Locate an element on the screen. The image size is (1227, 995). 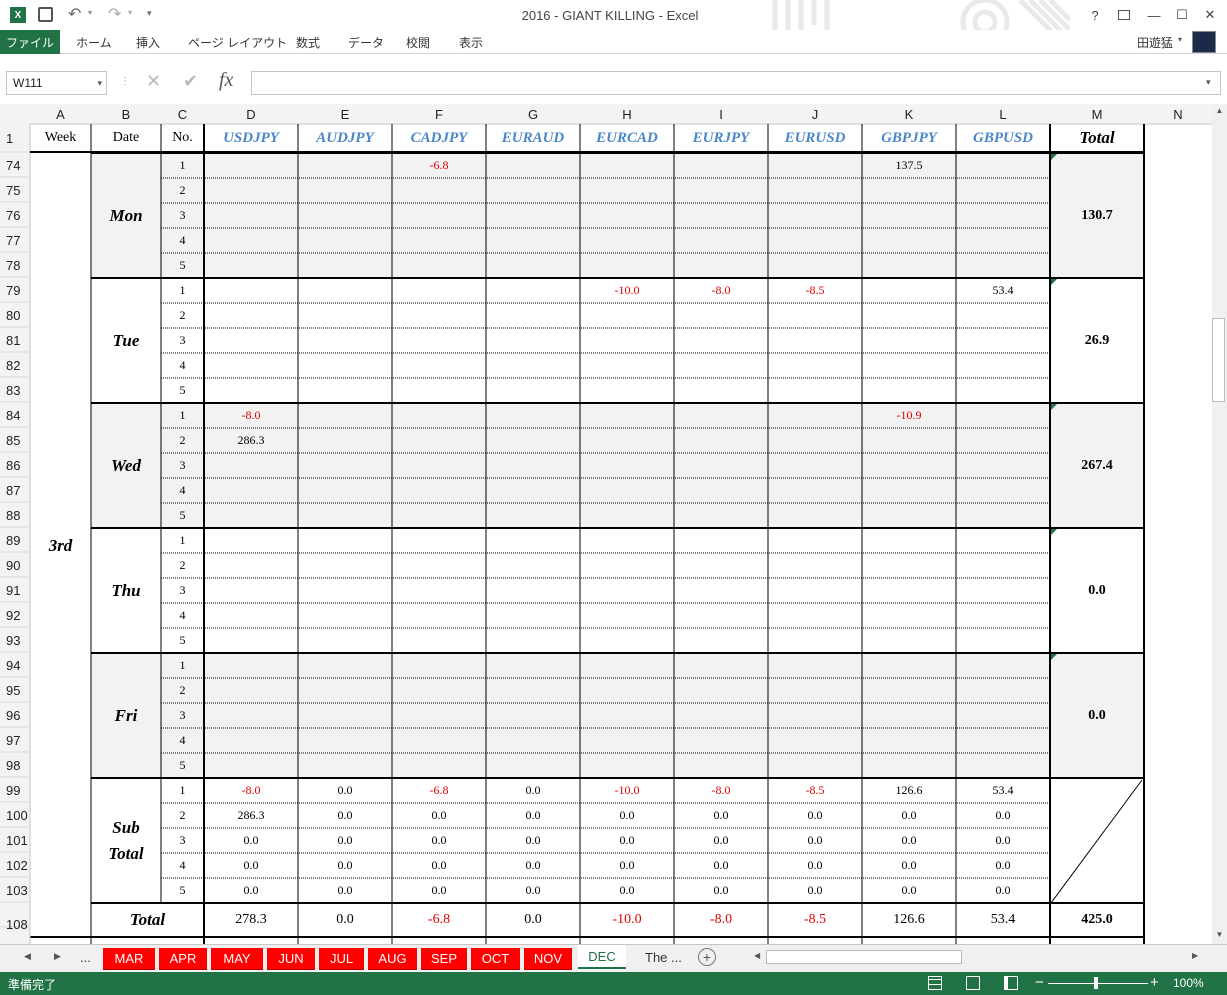
trade-value: -8.0 is located at coordinates (721, 290).